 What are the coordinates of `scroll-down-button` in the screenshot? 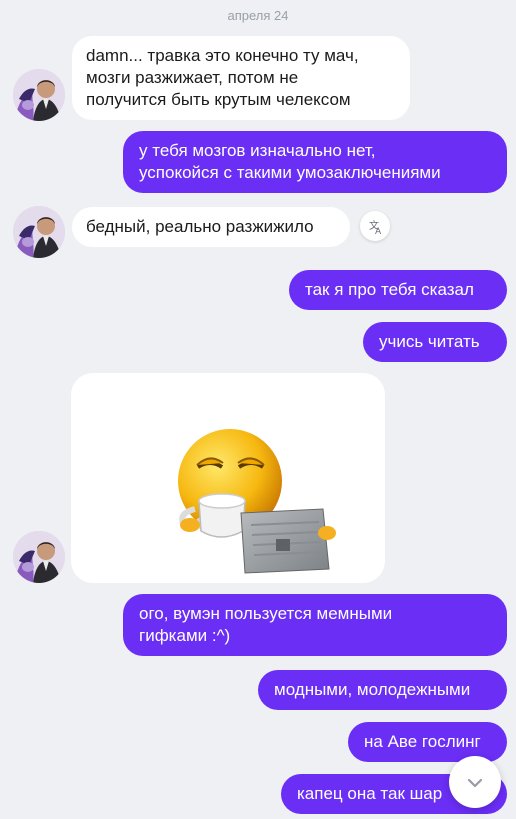 It's located at (475, 782).